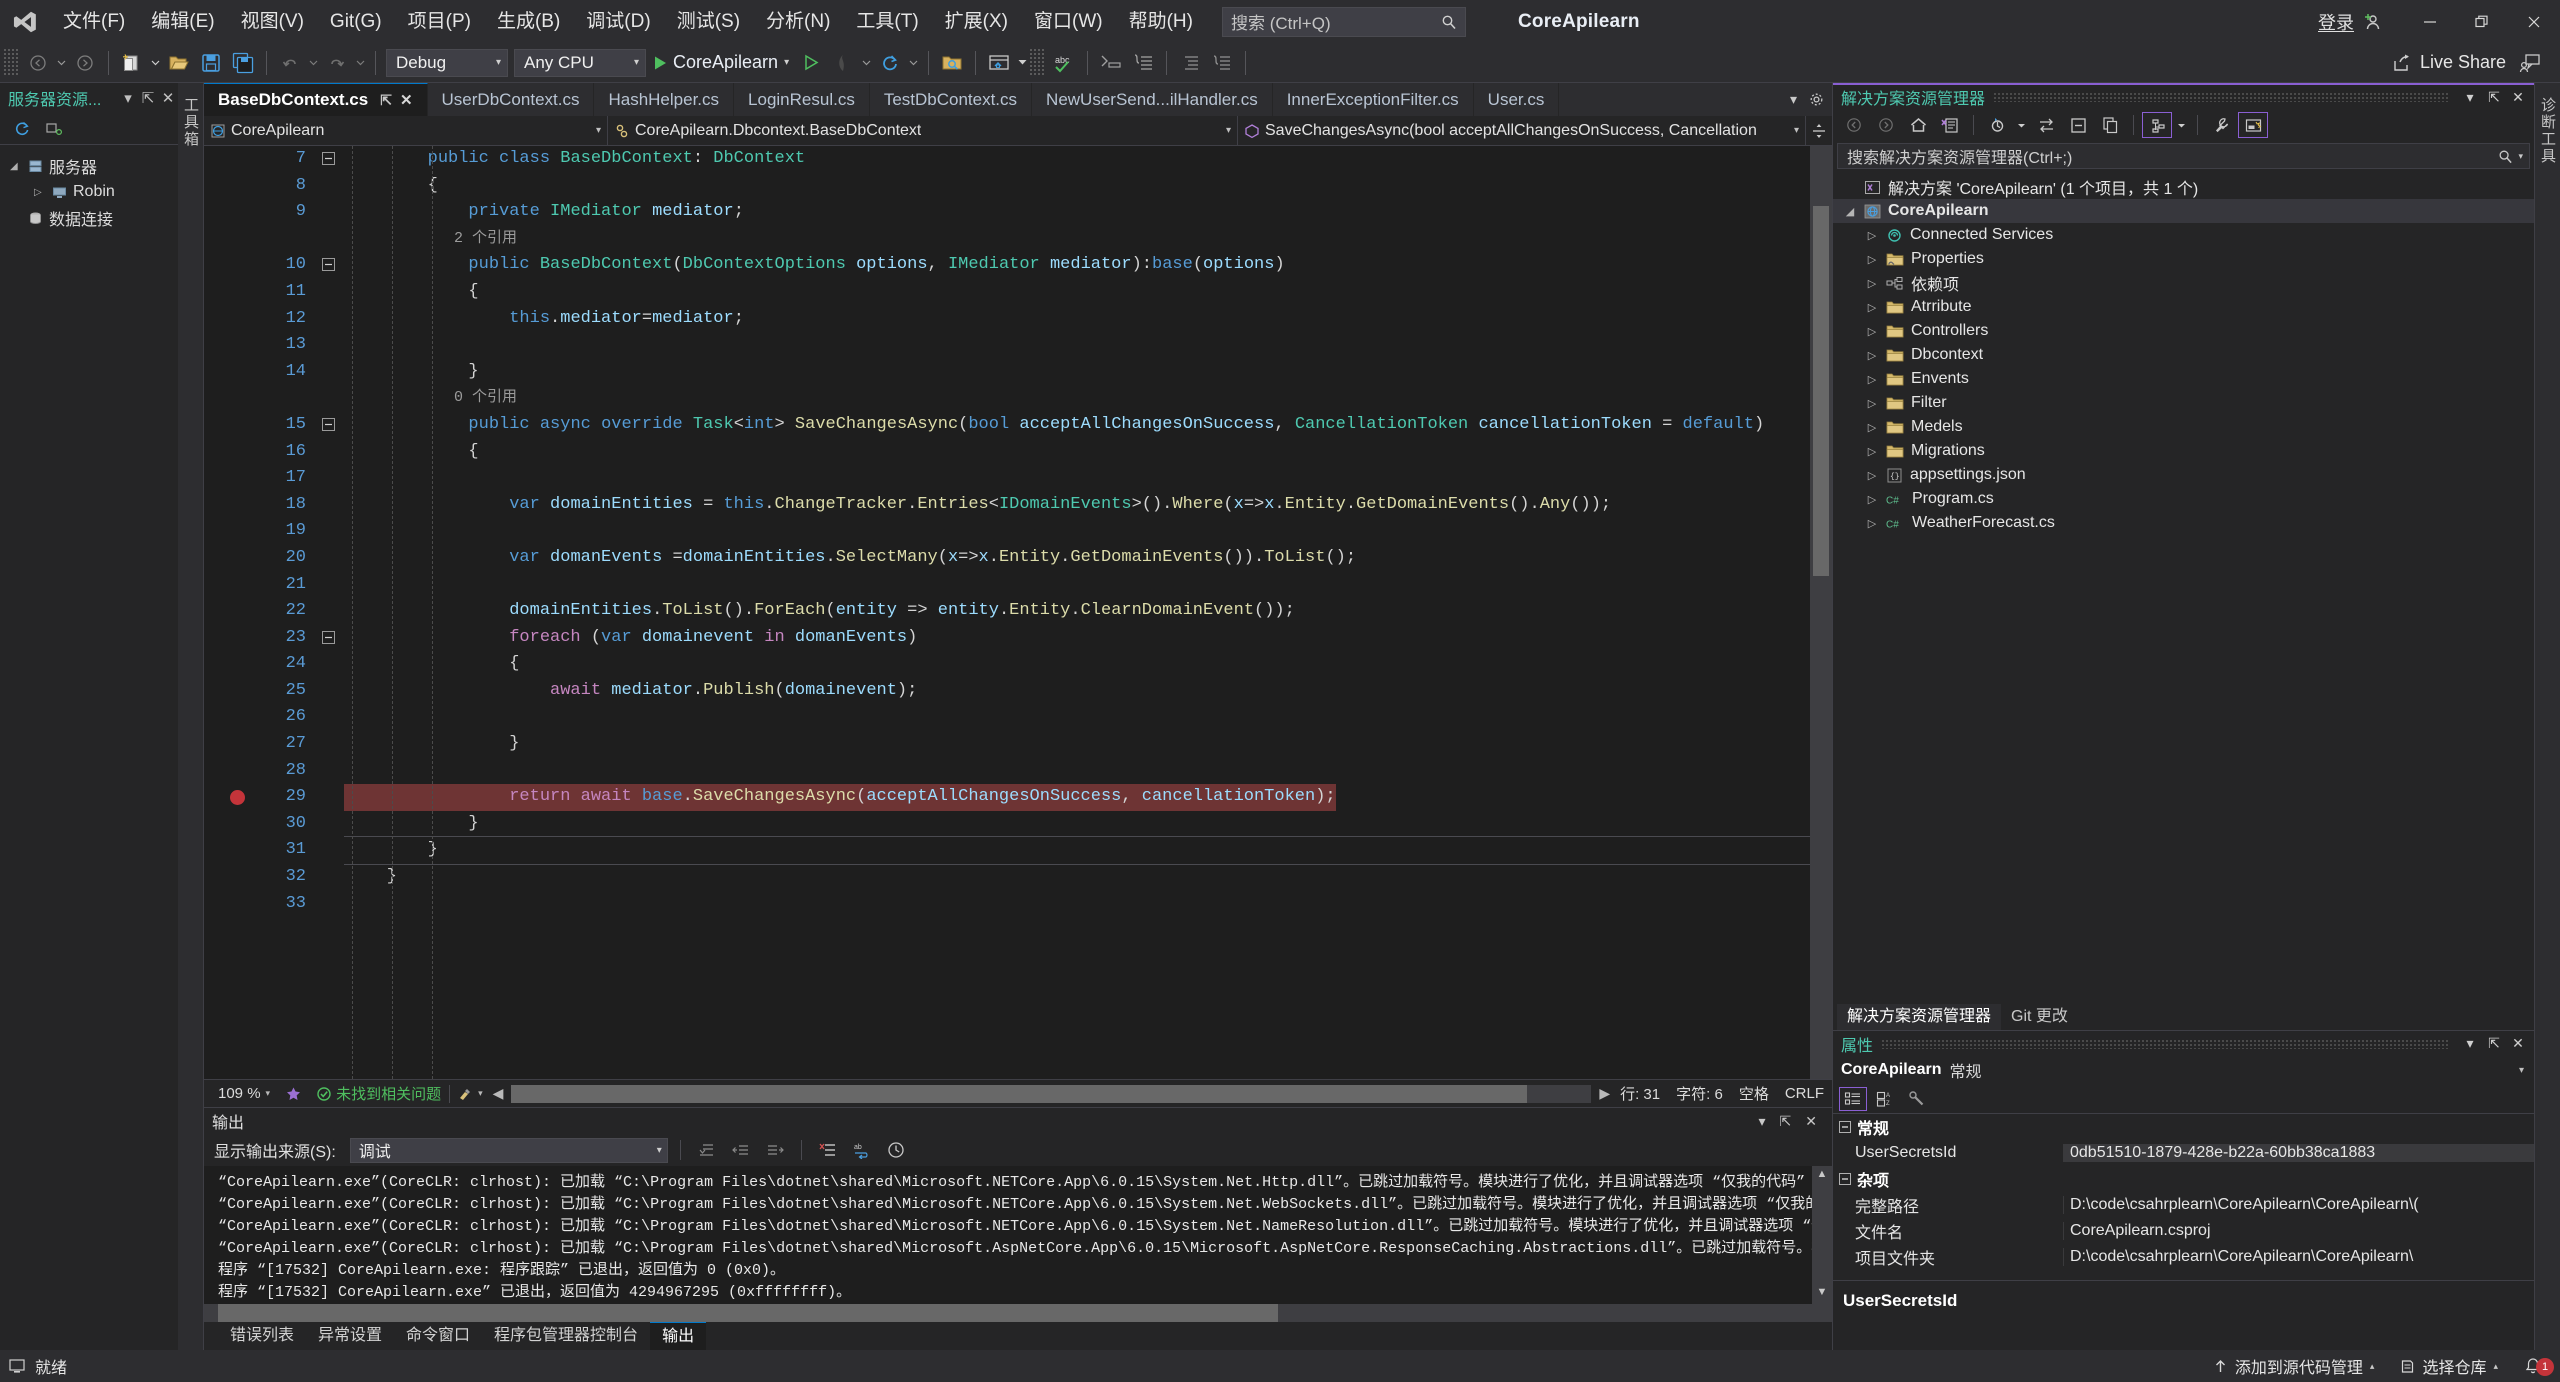  I want to click on close-button, so click(2534, 21).